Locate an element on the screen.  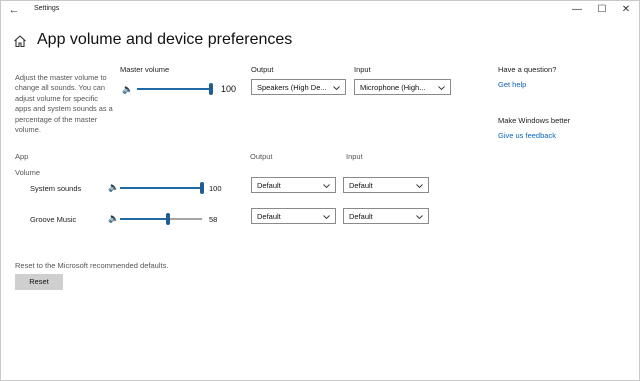
master-volume-value: 100 is located at coordinates (229, 89).